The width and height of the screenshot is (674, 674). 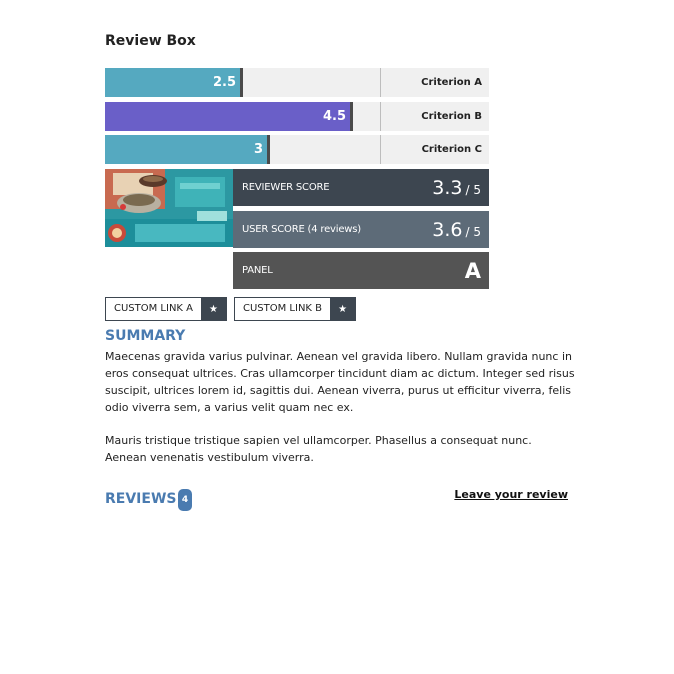 What do you see at coordinates (447, 187) in the screenshot?
I see `reviewer-score-value: 3.3` at bounding box center [447, 187].